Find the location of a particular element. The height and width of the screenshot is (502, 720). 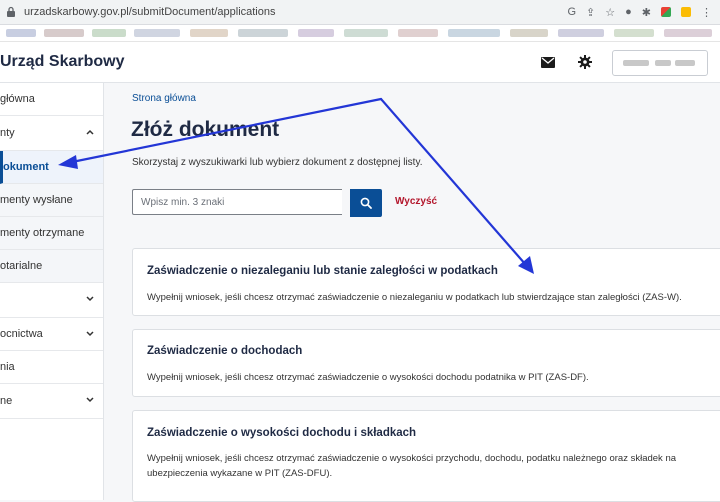

search-button is located at coordinates (366, 203).